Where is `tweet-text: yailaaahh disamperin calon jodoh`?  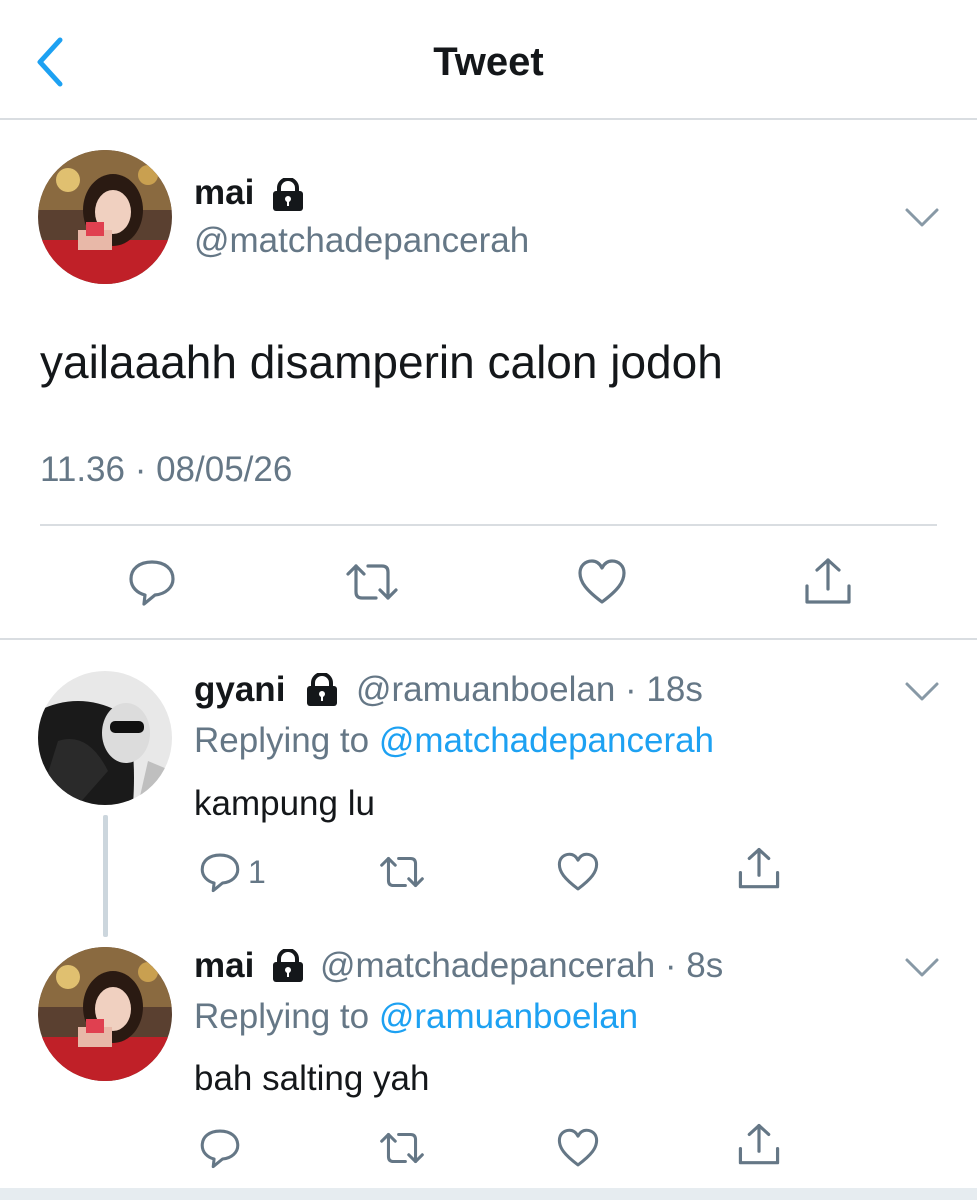
tweet-text: yailaaahh disamperin calon jodoh is located at coordinates (381, 362).